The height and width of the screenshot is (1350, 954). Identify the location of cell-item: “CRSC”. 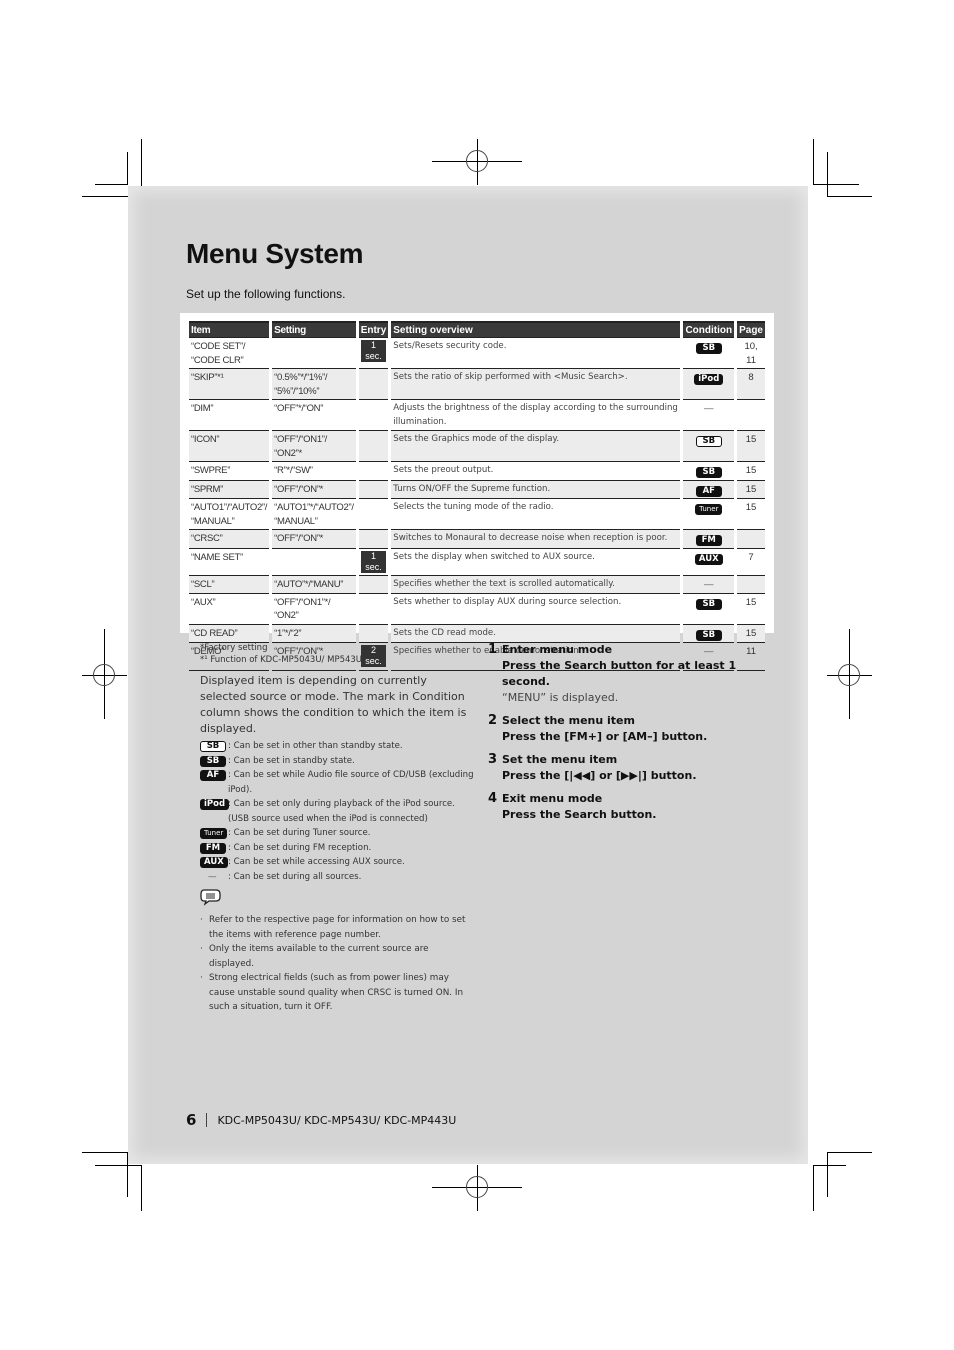
(229, 538).